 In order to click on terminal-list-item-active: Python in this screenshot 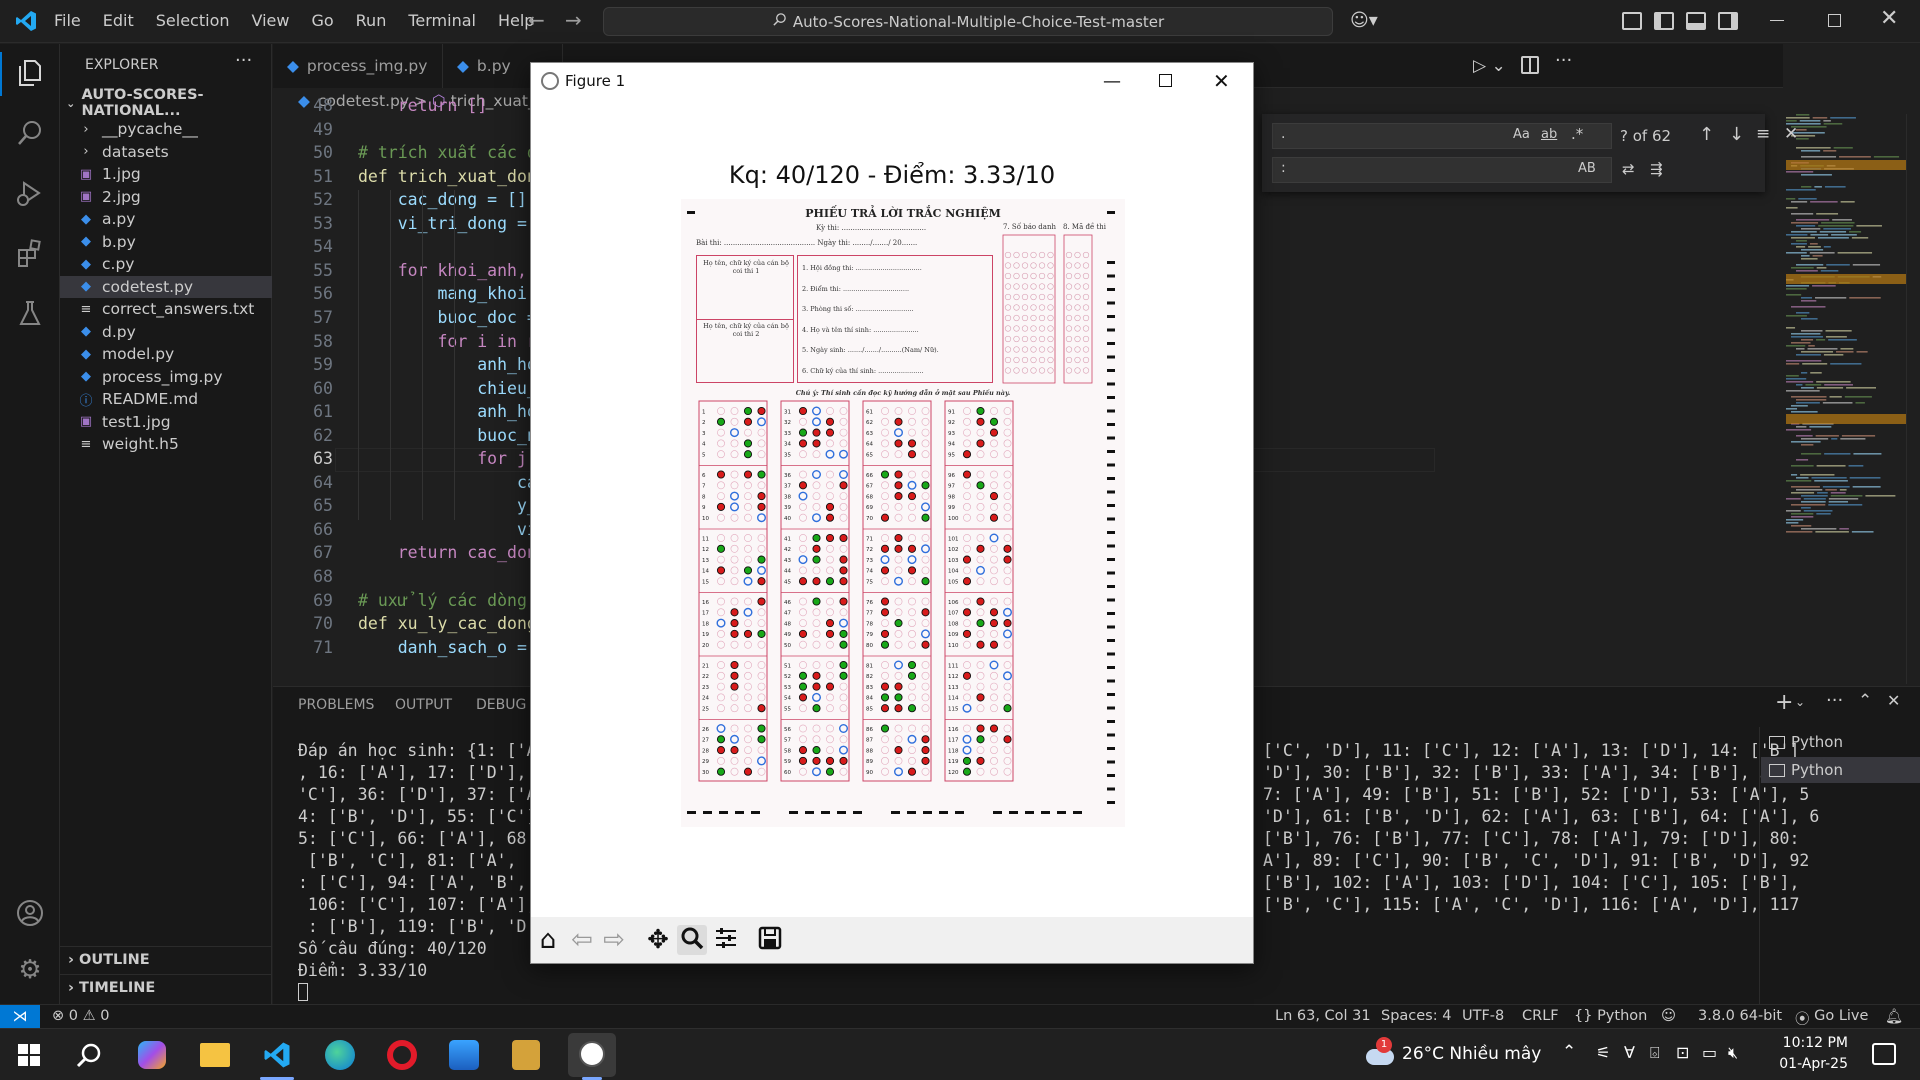, I will do `click(1840, 770)`.